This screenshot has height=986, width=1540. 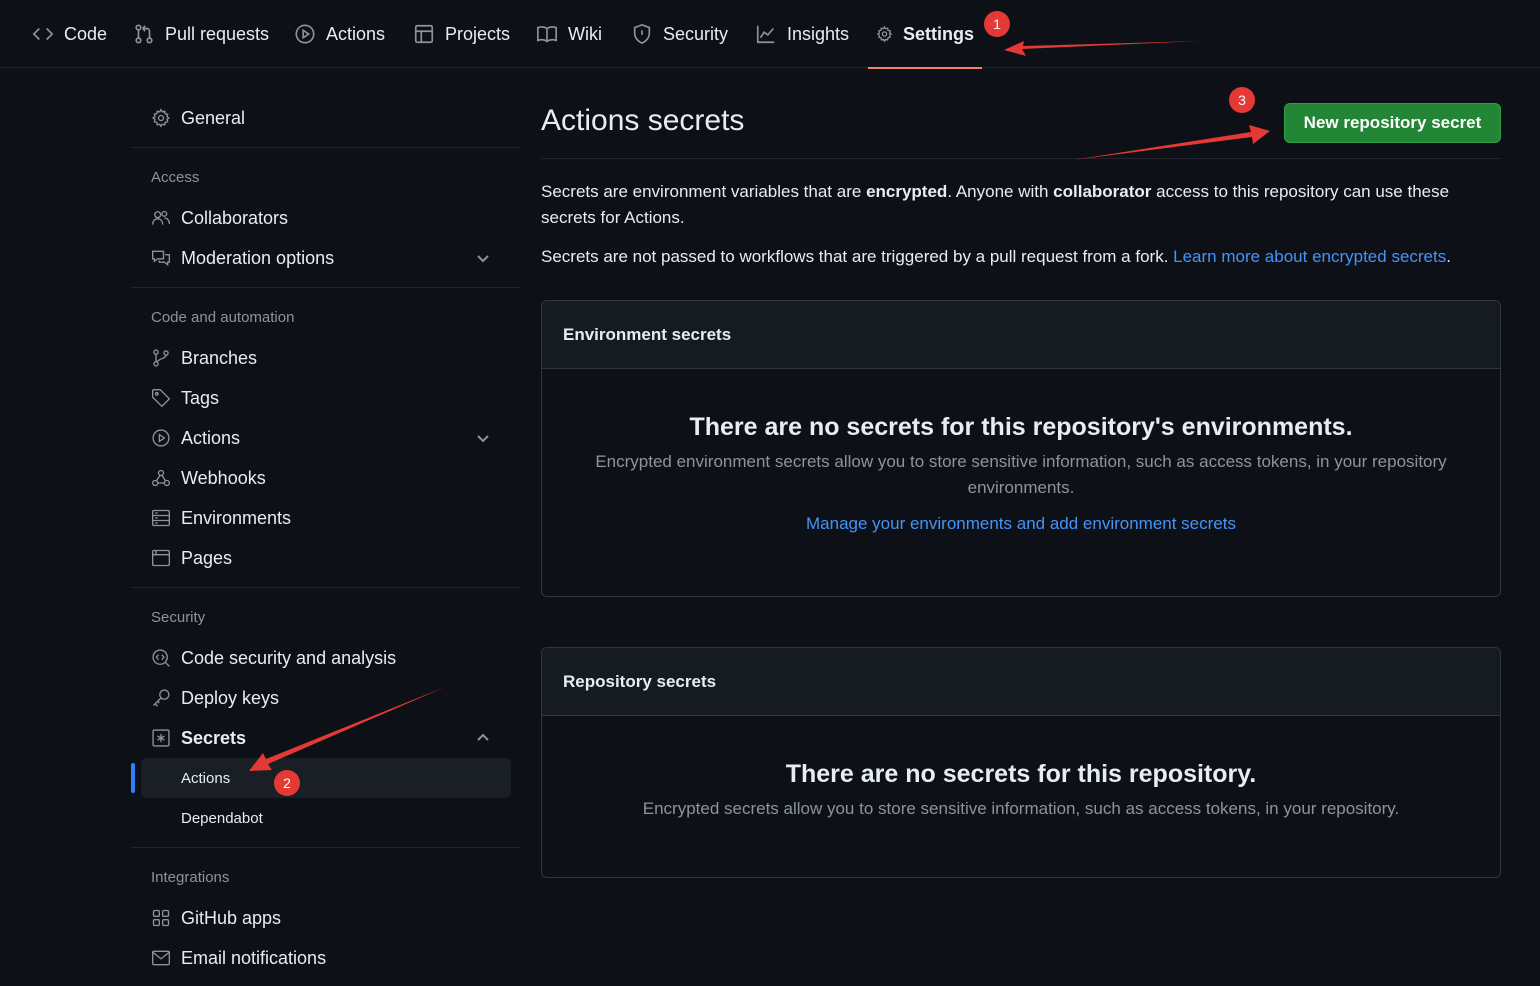 I want to click on sidebar-item-label: Branches, so click(x=219, y=357).